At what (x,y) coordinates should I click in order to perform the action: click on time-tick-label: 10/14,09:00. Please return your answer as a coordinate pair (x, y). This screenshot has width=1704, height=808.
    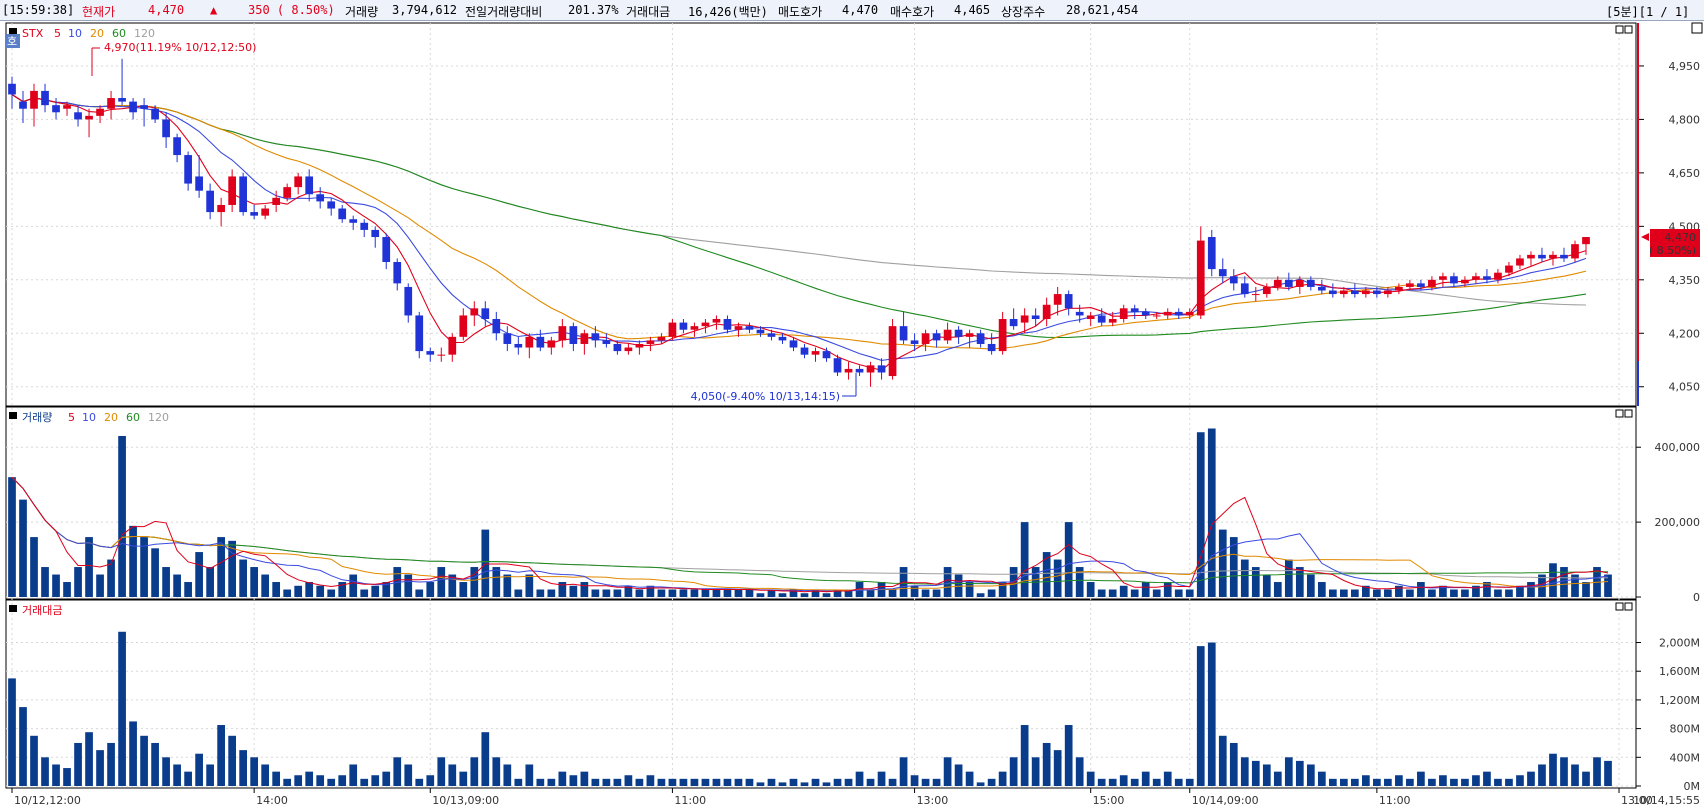
    Looking at the image, I should click on (1225, 800).